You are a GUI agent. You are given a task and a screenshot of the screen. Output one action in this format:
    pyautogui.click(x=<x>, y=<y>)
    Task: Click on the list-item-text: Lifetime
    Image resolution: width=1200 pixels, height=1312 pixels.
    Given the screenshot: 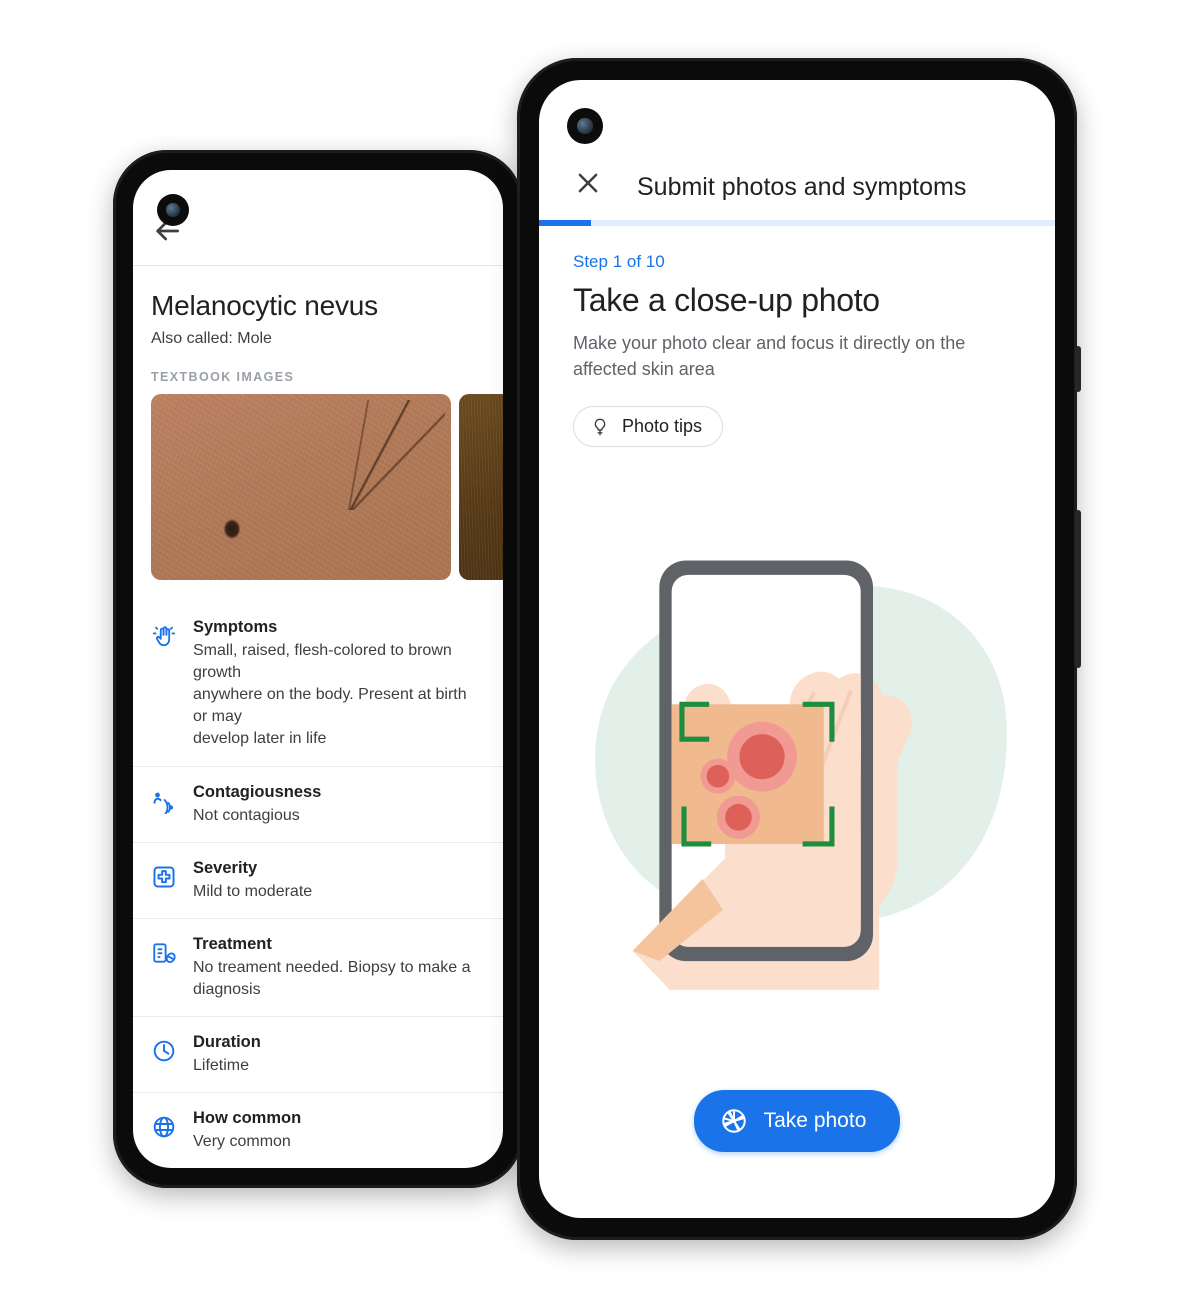 What is the action you would take?
    pyautogui.click(x=221, y=1065)
    